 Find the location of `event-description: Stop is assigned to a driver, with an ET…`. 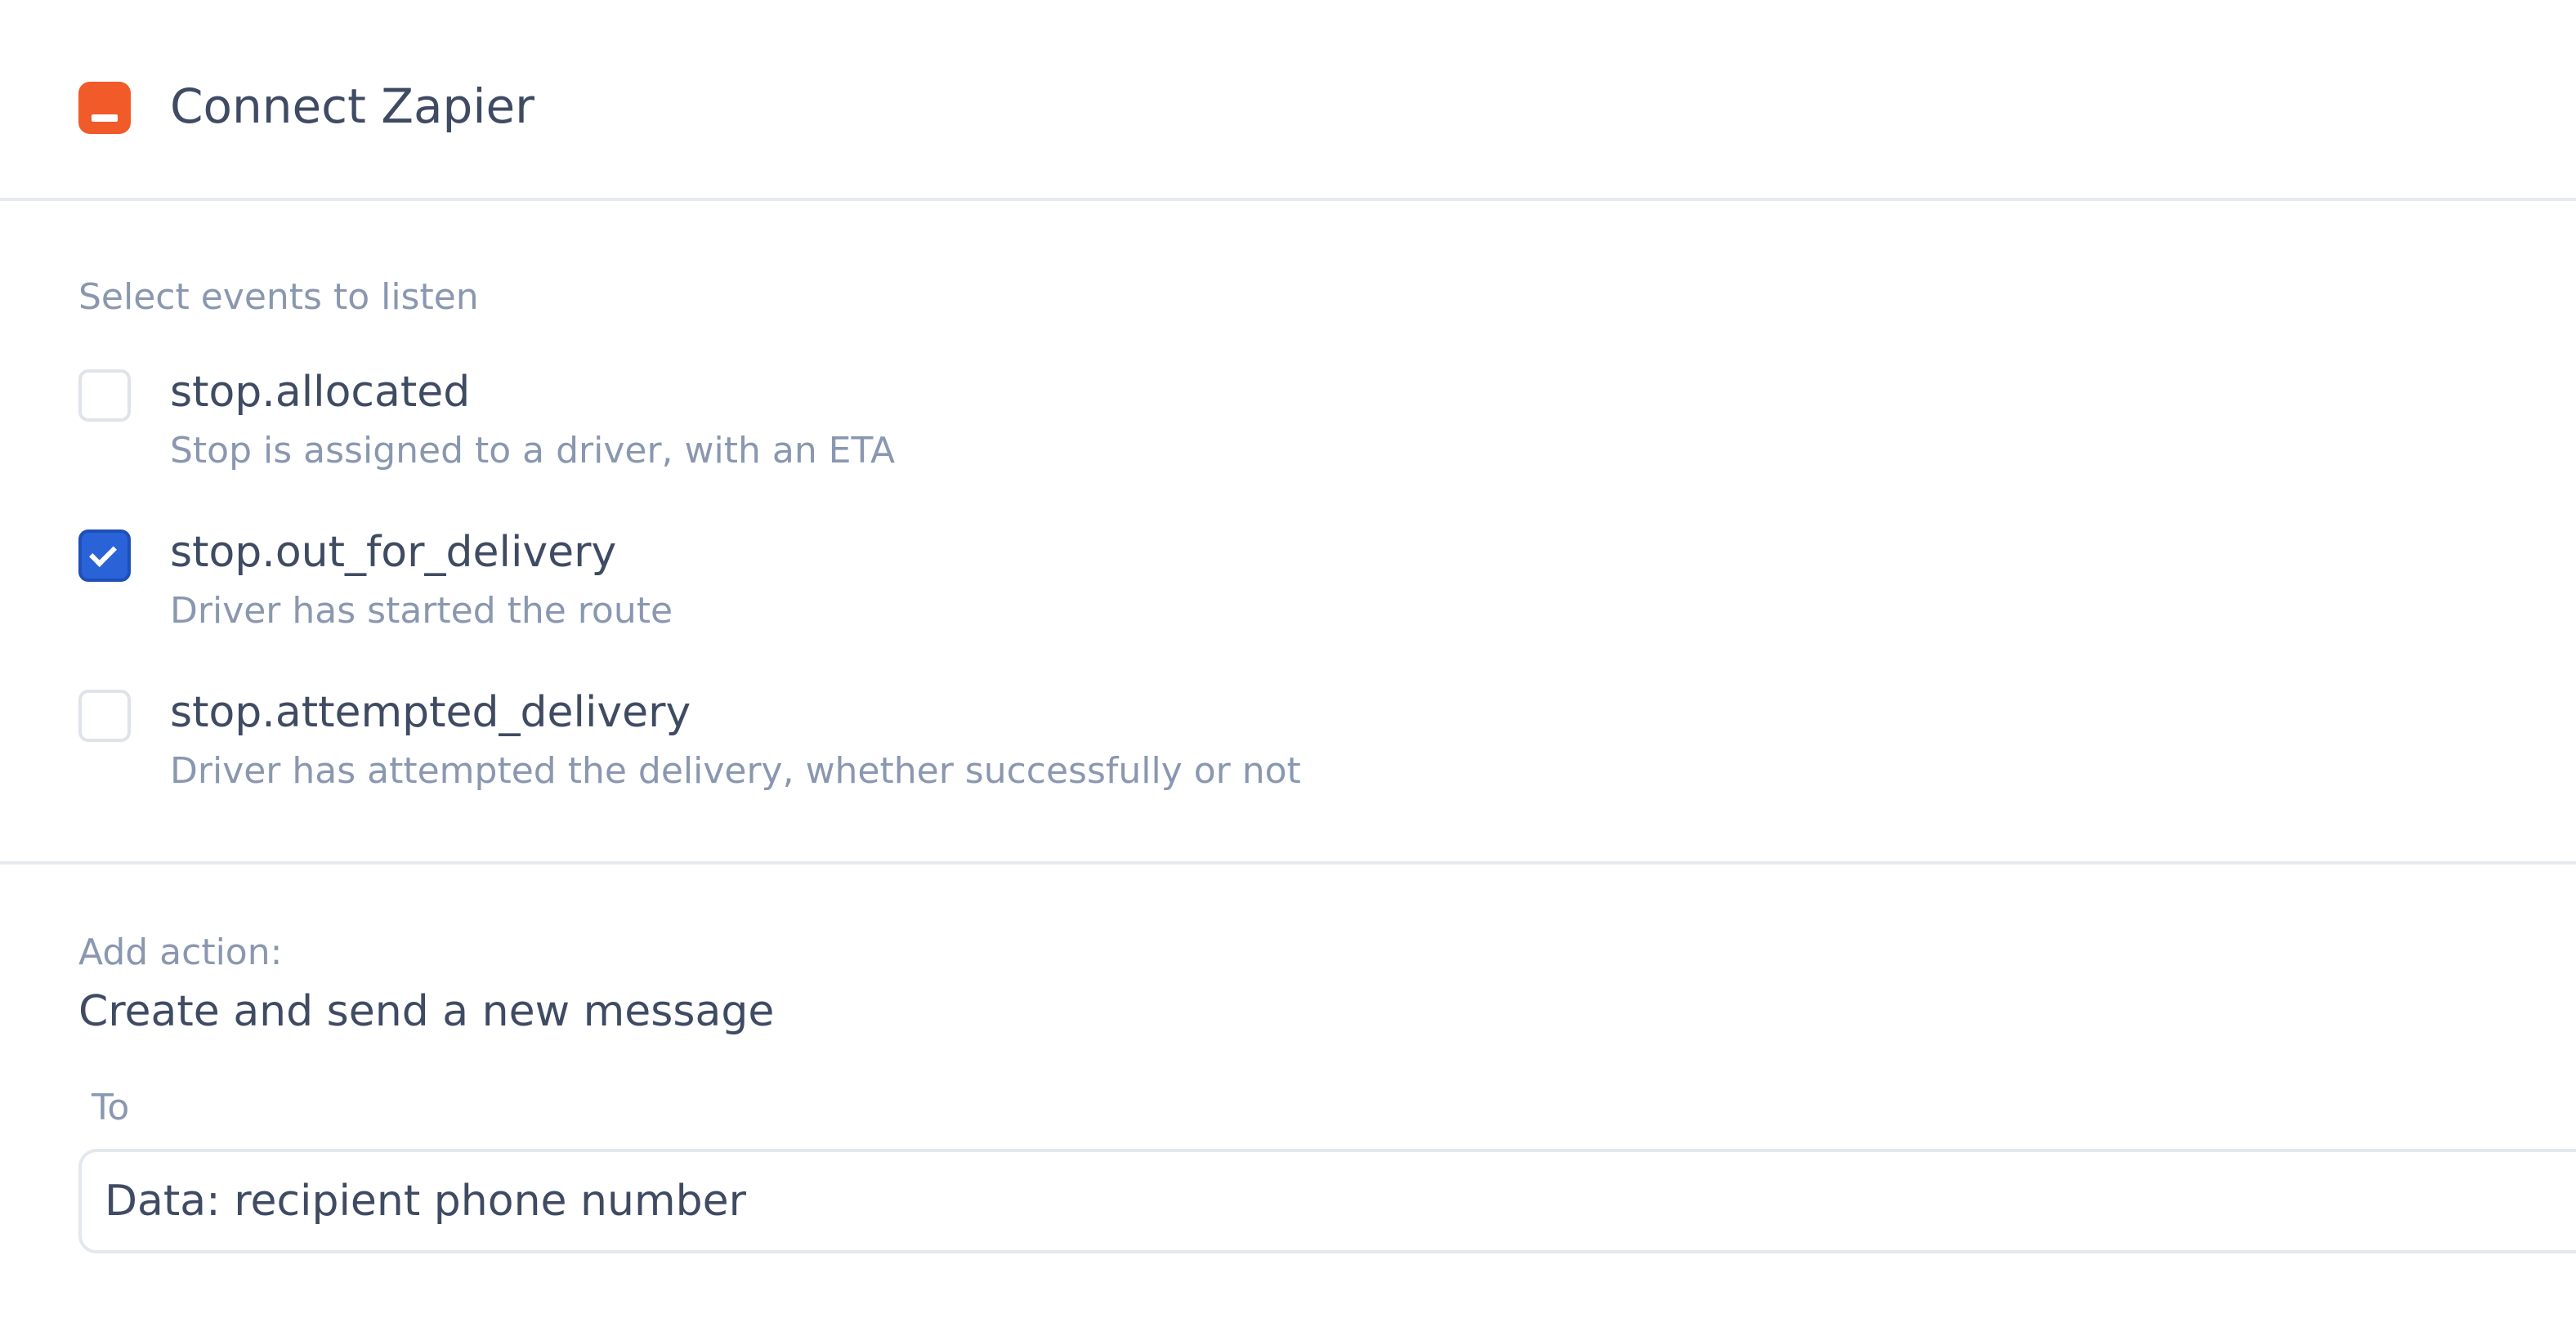

event-description: Stop is assigned to a driver, with an ET… is located at coordinates (533, 451).